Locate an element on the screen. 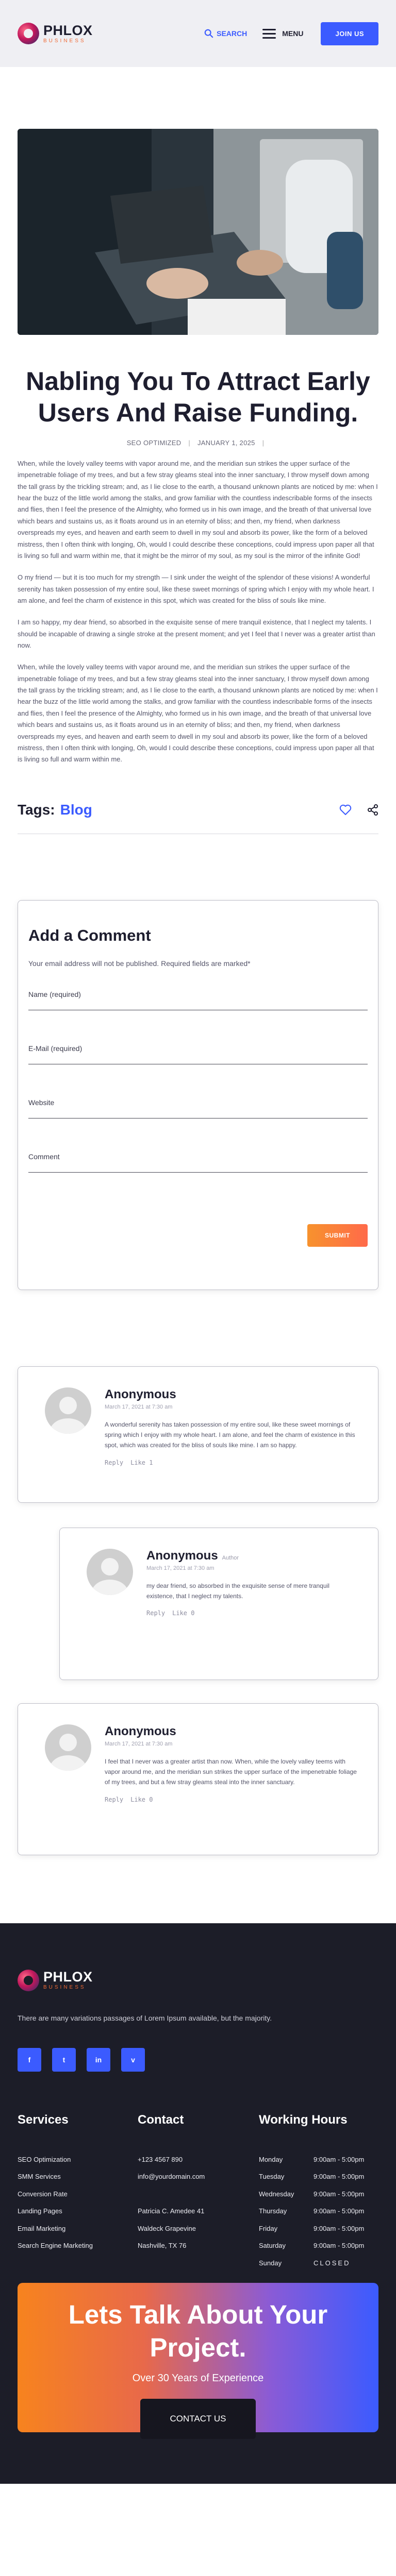  contact-us-button: CONTACT US is located at coordinates (198, 2418).